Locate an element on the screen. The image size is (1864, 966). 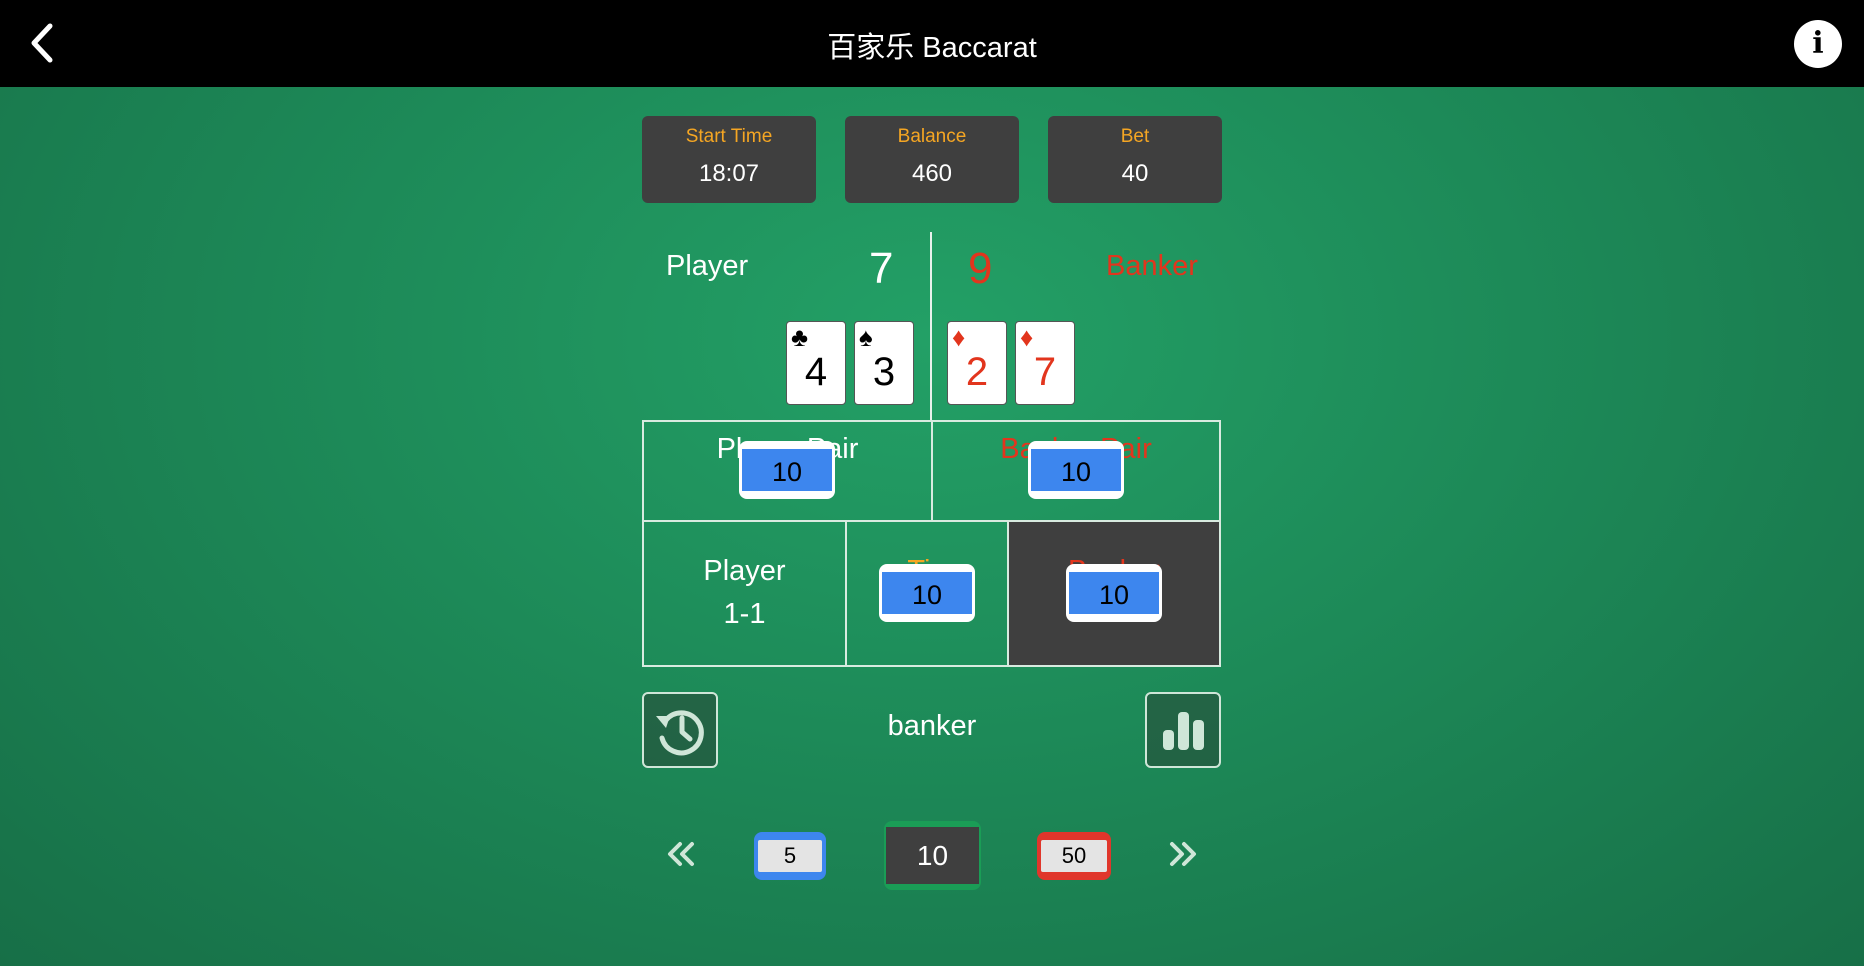
balance-panel: Balance 460 is located at coordinates (932, 159).